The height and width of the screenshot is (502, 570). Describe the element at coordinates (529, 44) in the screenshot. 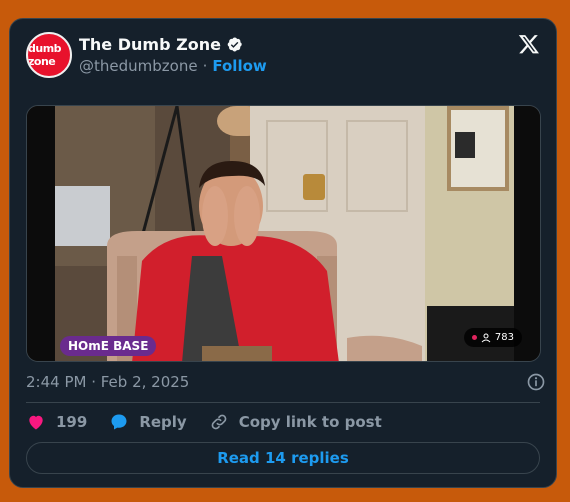

I see `x-logo-icon` at that location.